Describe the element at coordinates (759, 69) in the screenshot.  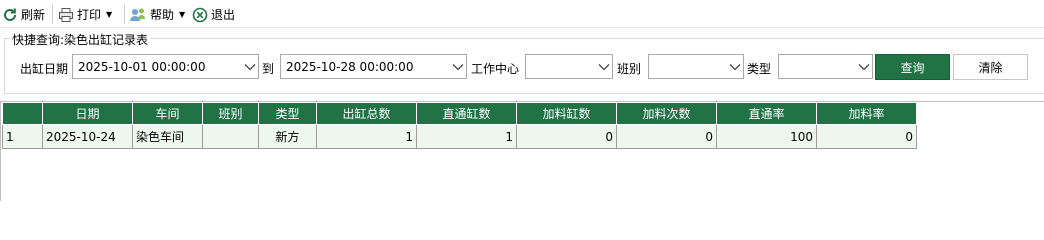
I see `type-label: 类型` at that location.